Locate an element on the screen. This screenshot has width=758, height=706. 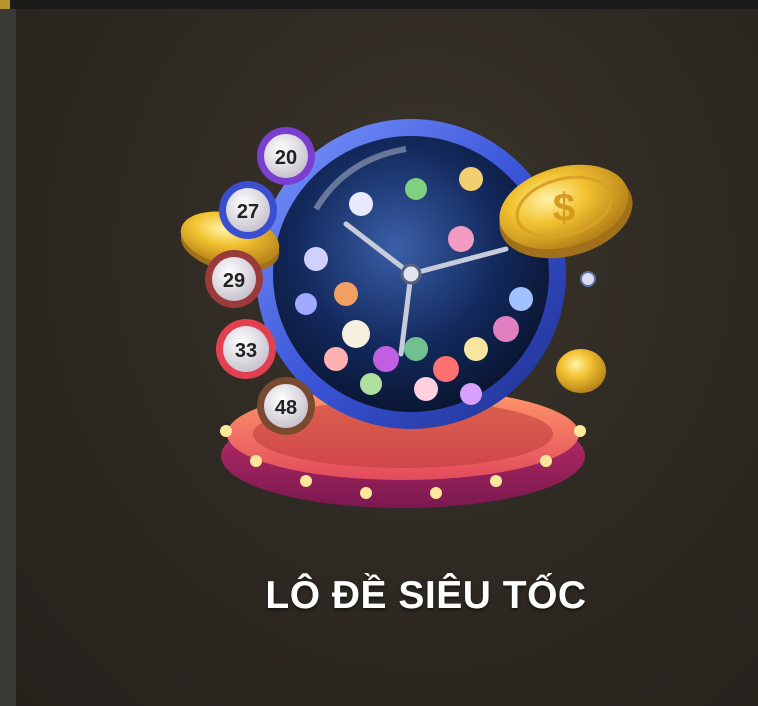
number-ball: 33 is located at coordinates (246, 349).